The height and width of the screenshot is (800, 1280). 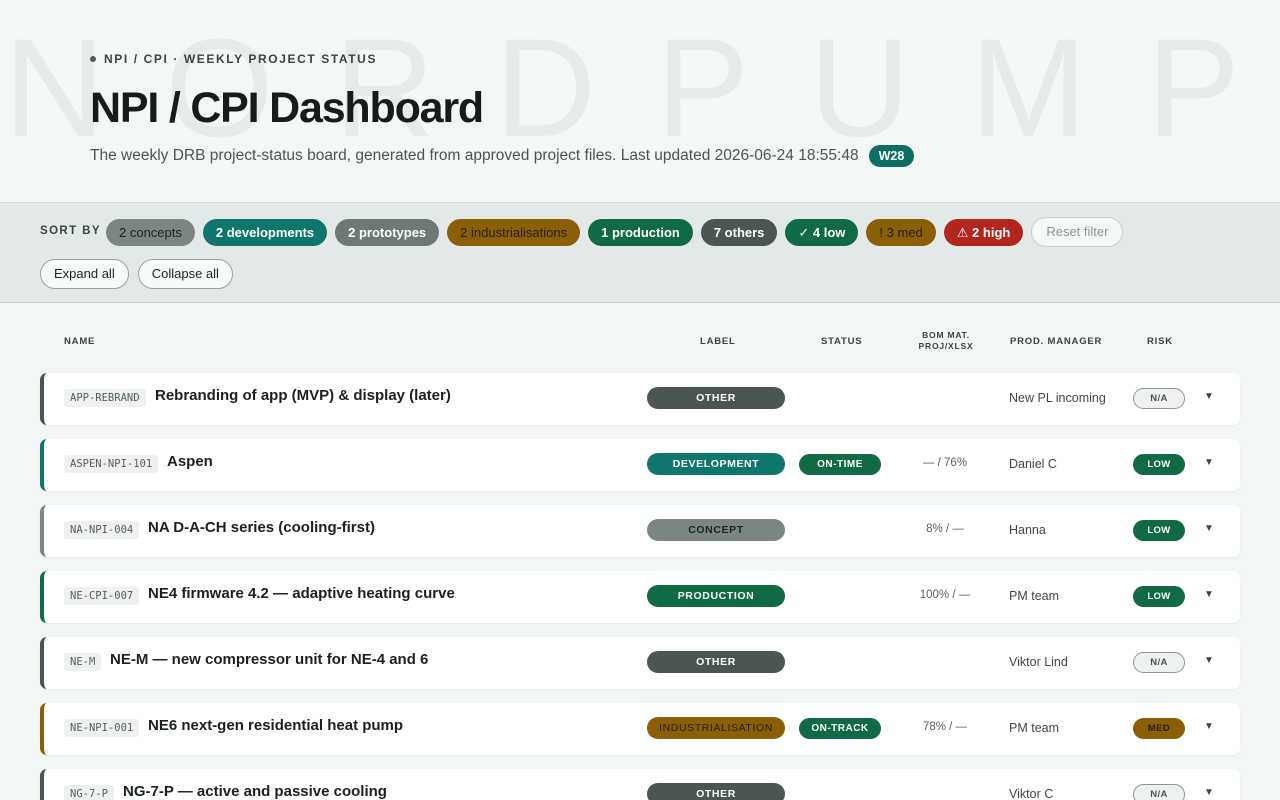 What do you see at coordinates (545, 87) in the screenshot?
I see `watermark-letter: D` at bounding box center [545, 87].